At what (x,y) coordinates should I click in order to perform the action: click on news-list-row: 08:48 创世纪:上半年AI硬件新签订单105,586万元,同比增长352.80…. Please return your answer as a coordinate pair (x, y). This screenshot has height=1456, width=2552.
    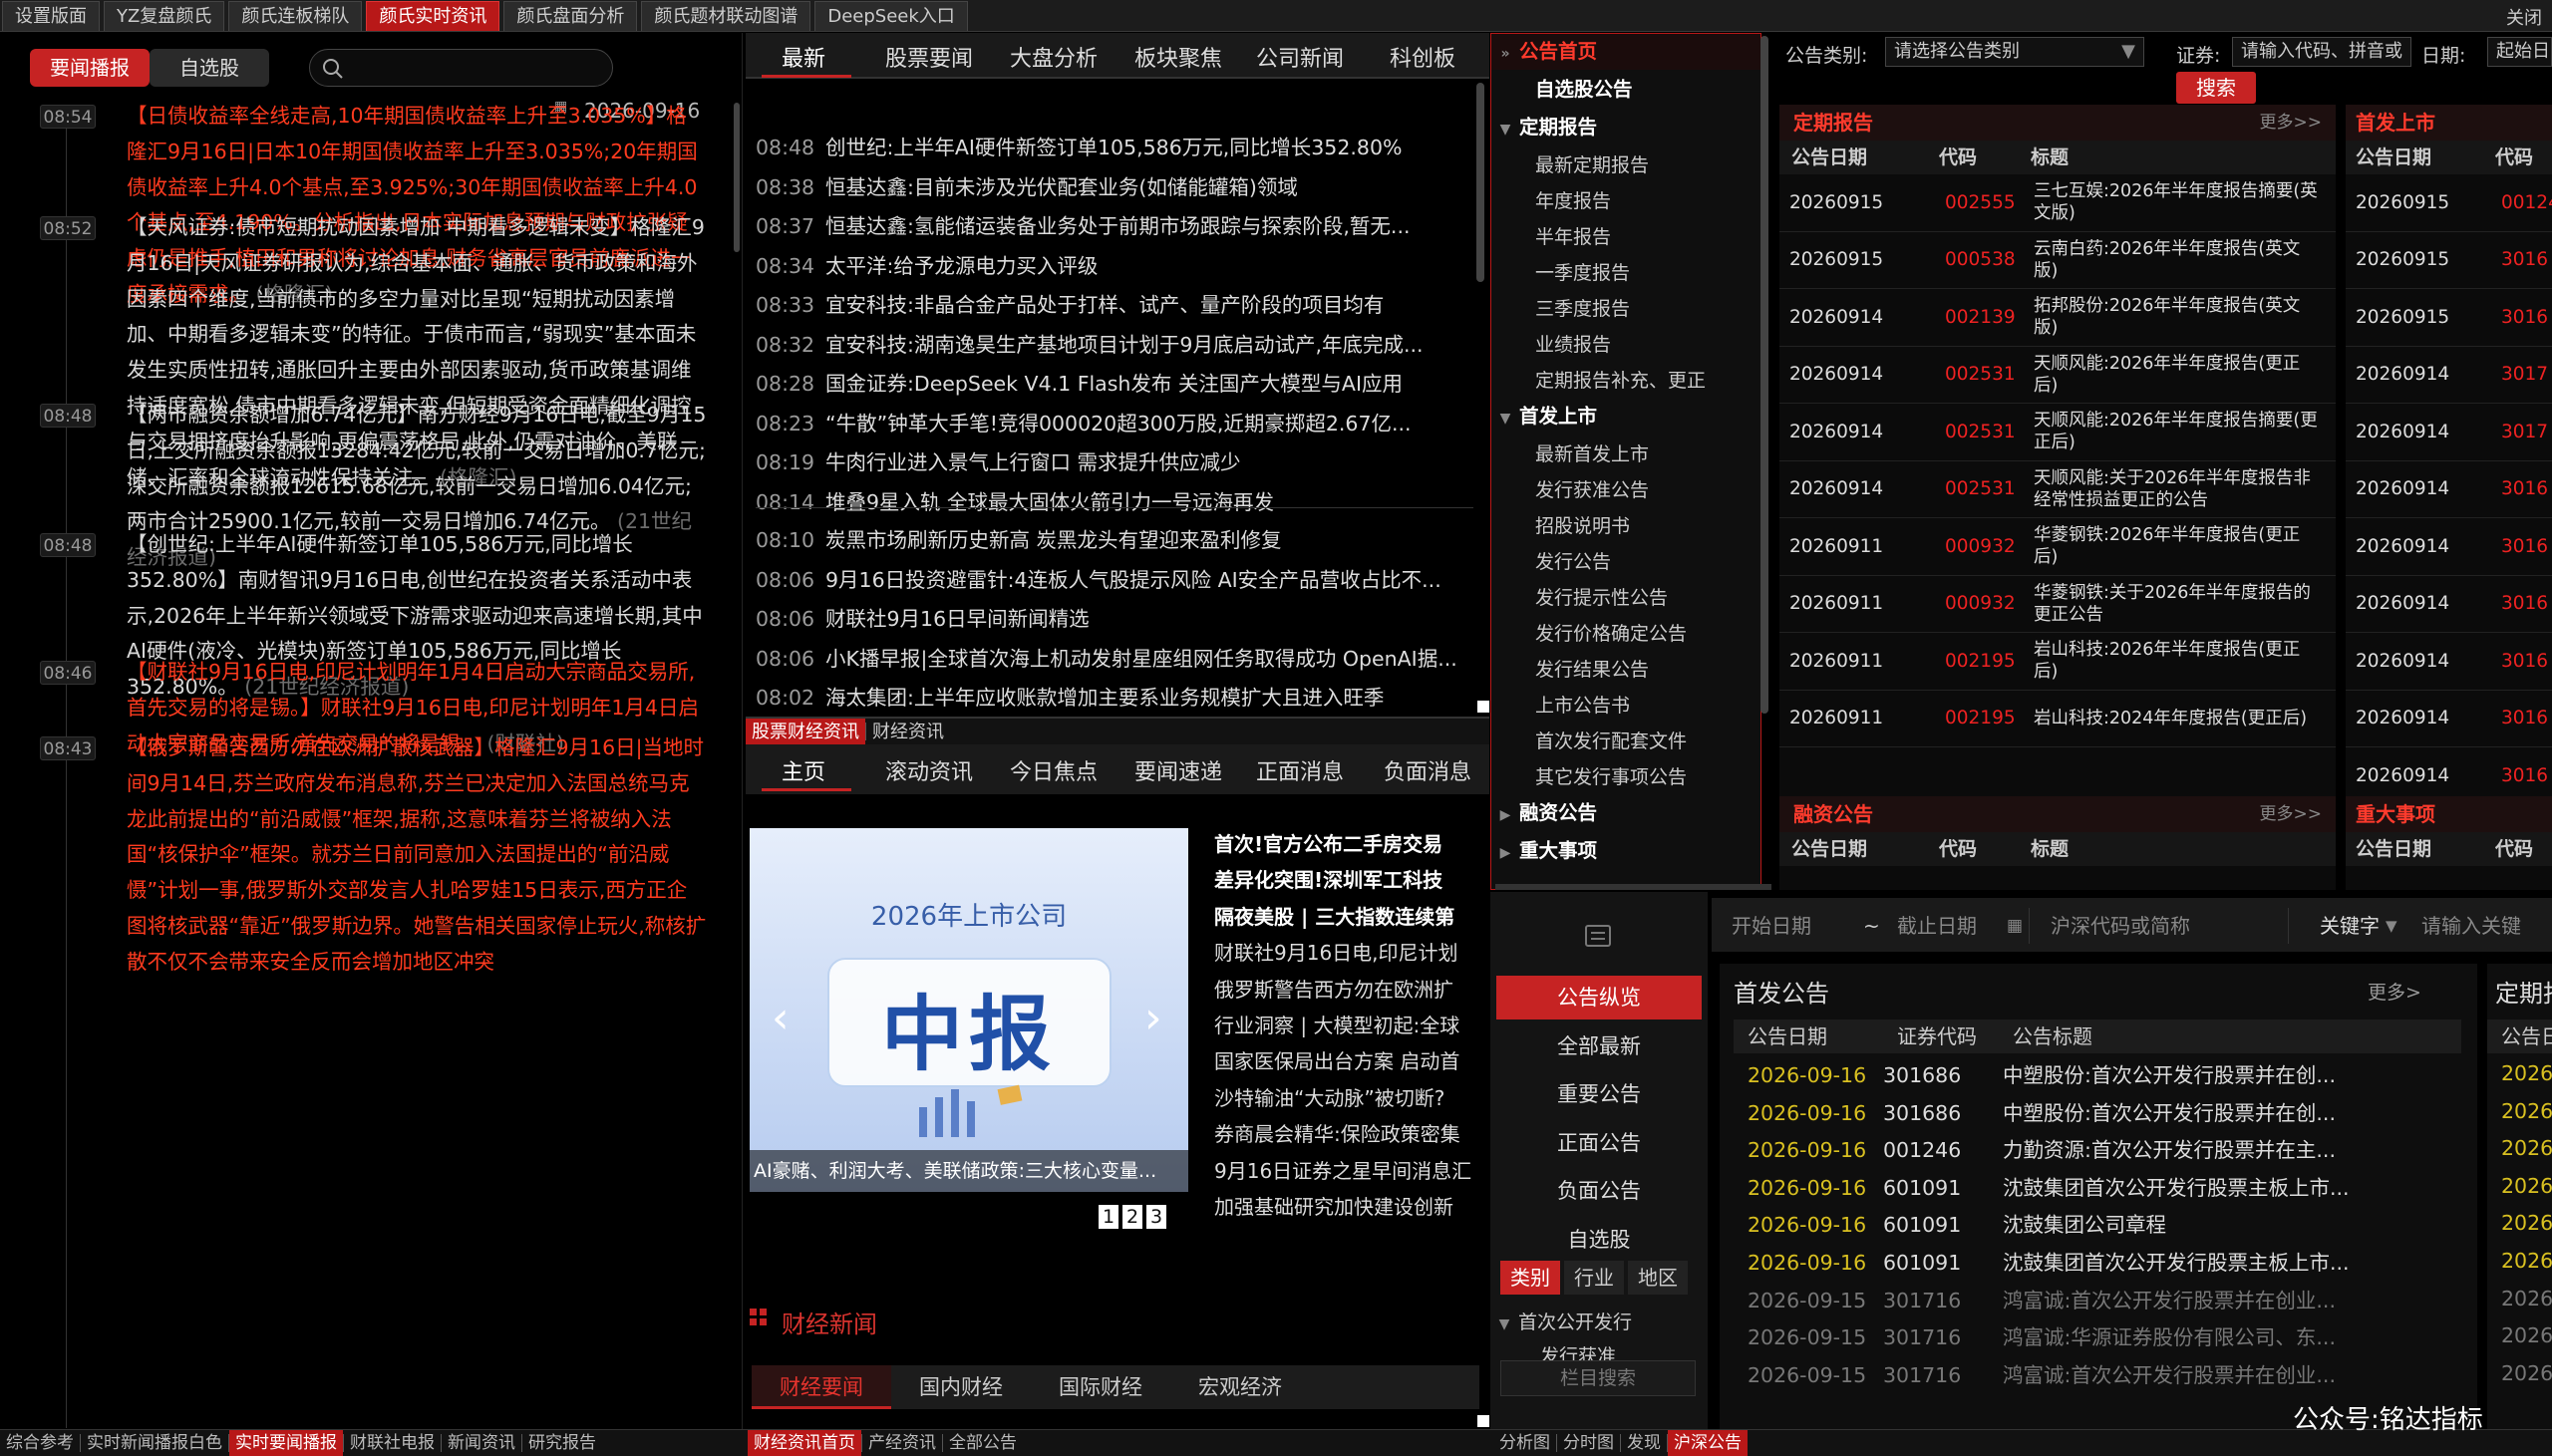
    Looking at the image, I should click on (1114, 148).